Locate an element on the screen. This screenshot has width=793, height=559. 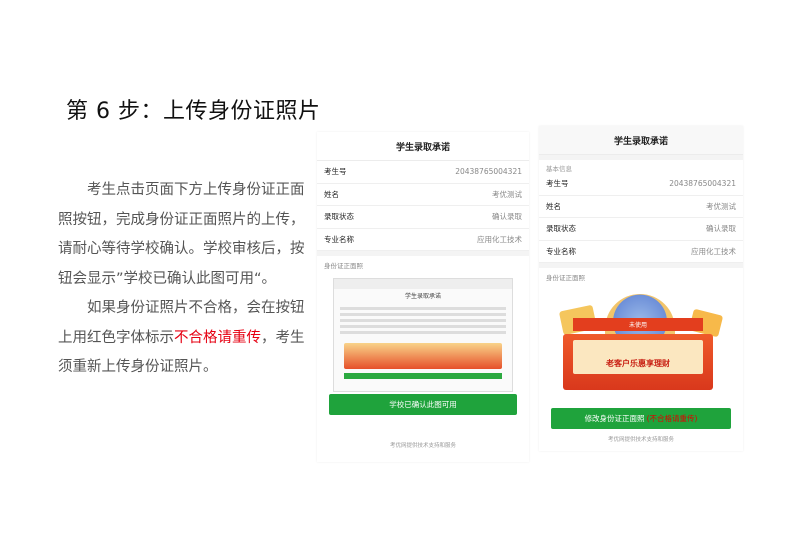
section-label: 基本信息 is located at coordinates (559, 169).